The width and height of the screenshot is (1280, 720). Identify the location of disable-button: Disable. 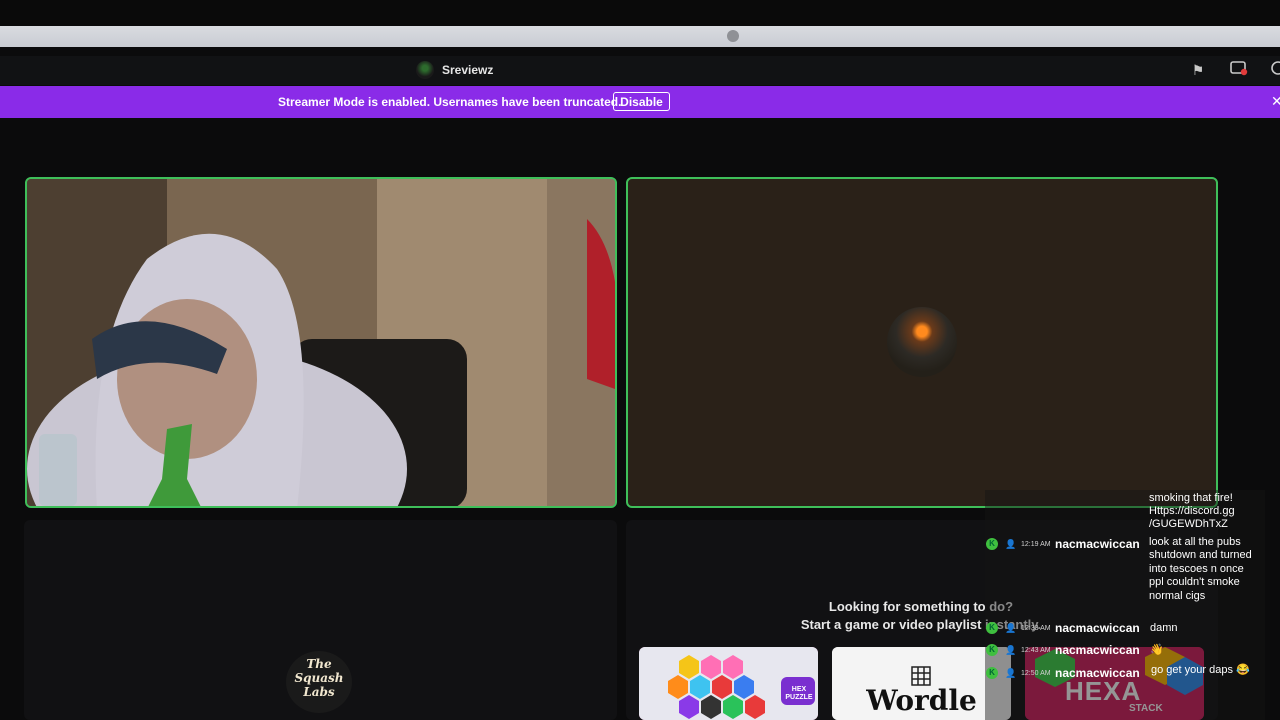
(641, 101).